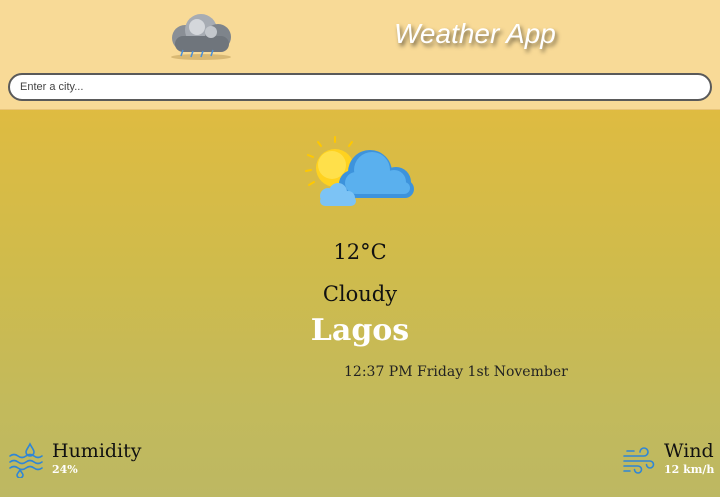 This screenshot has width=720, height=497. What do you see at coordinates (201, 36) in the screenshot?
I see `cloud-logo-icon` at bounding box center [201, 36].